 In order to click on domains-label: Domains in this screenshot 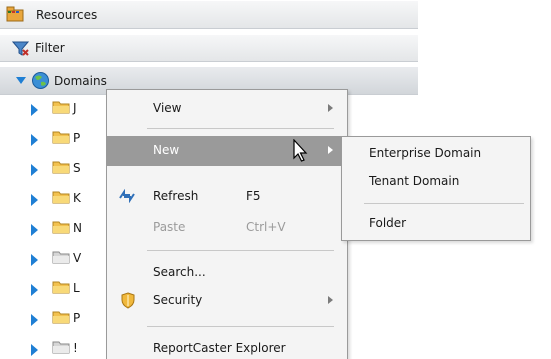, I will do `click(80, 80)`.